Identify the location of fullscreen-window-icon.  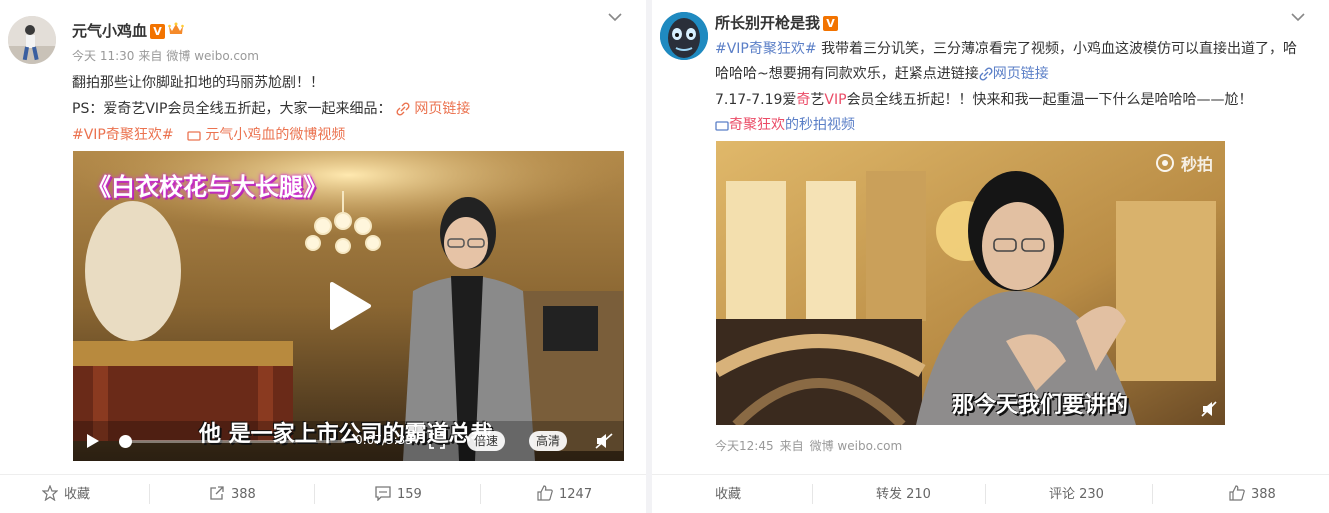
(437, 441).